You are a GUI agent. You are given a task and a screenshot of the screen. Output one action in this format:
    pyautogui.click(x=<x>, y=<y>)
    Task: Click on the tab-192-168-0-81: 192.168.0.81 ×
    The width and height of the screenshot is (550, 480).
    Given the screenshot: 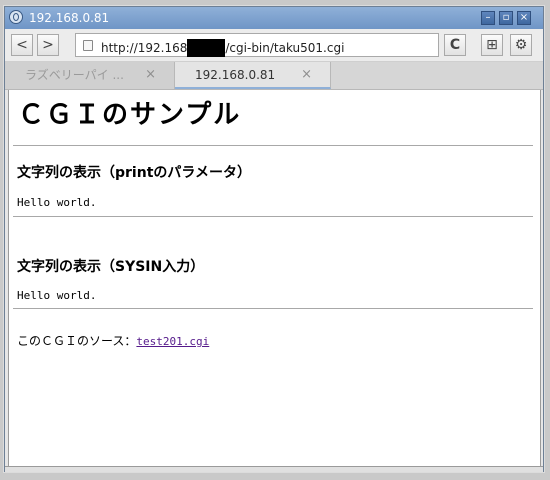 What is the action you would take?
    pyautogui.click(x=253, y=75)
    